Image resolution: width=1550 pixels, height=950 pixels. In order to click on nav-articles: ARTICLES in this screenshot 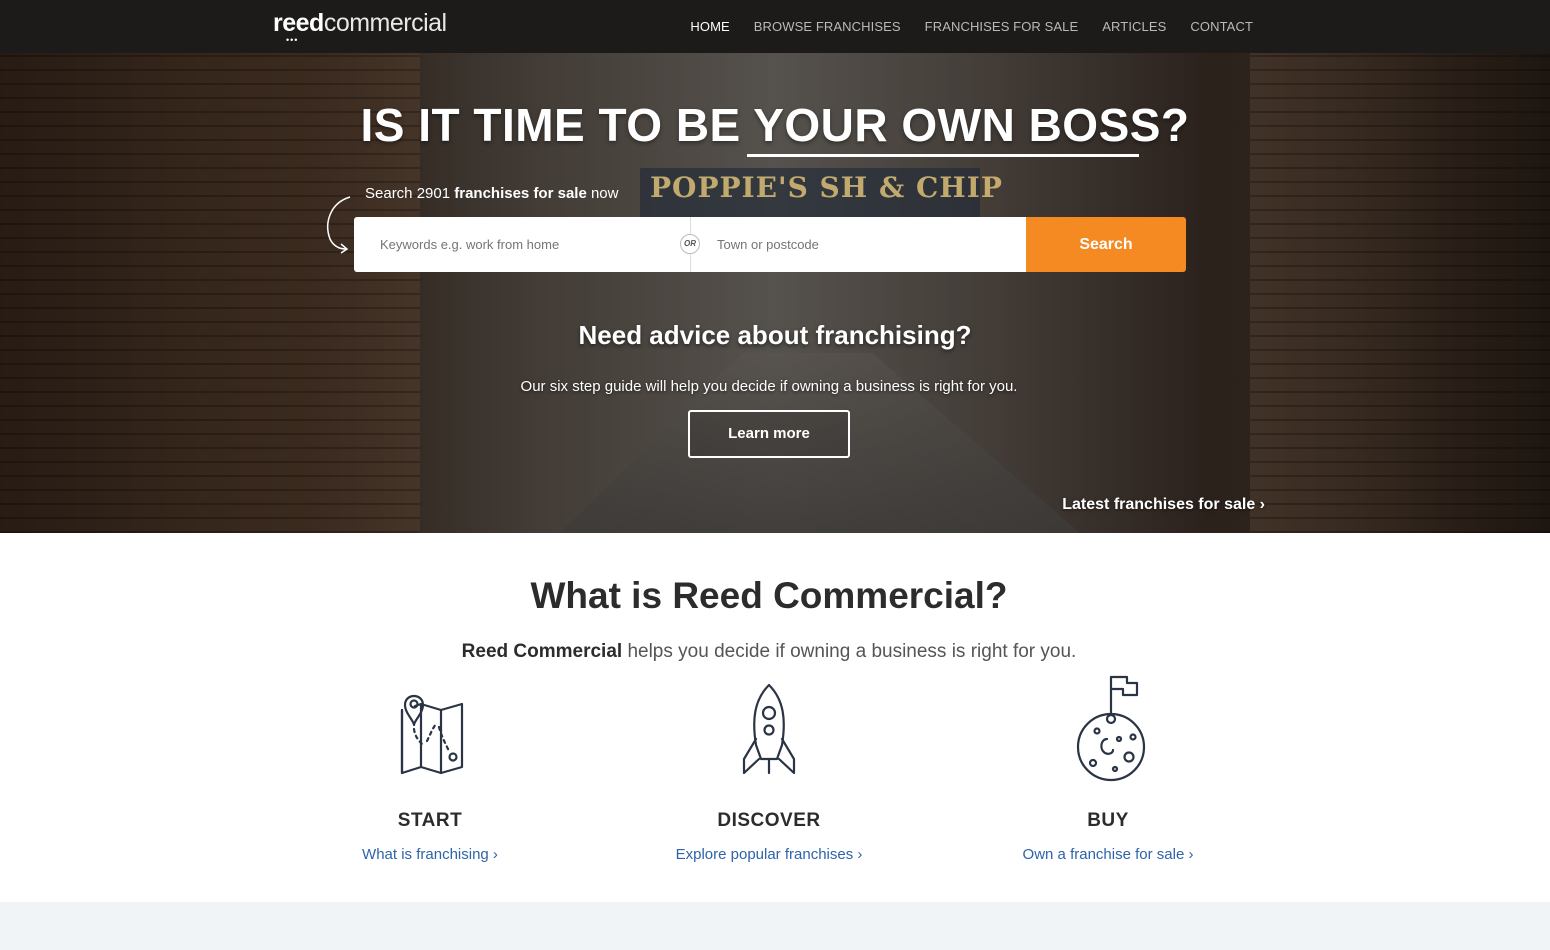, I will do `click(1134, 26)`.